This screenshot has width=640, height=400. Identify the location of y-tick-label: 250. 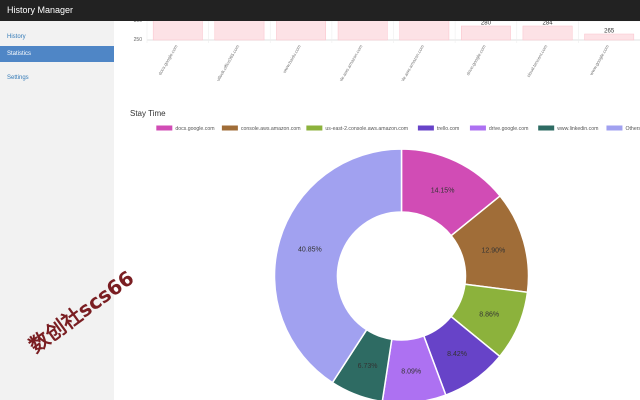
(138, 40).